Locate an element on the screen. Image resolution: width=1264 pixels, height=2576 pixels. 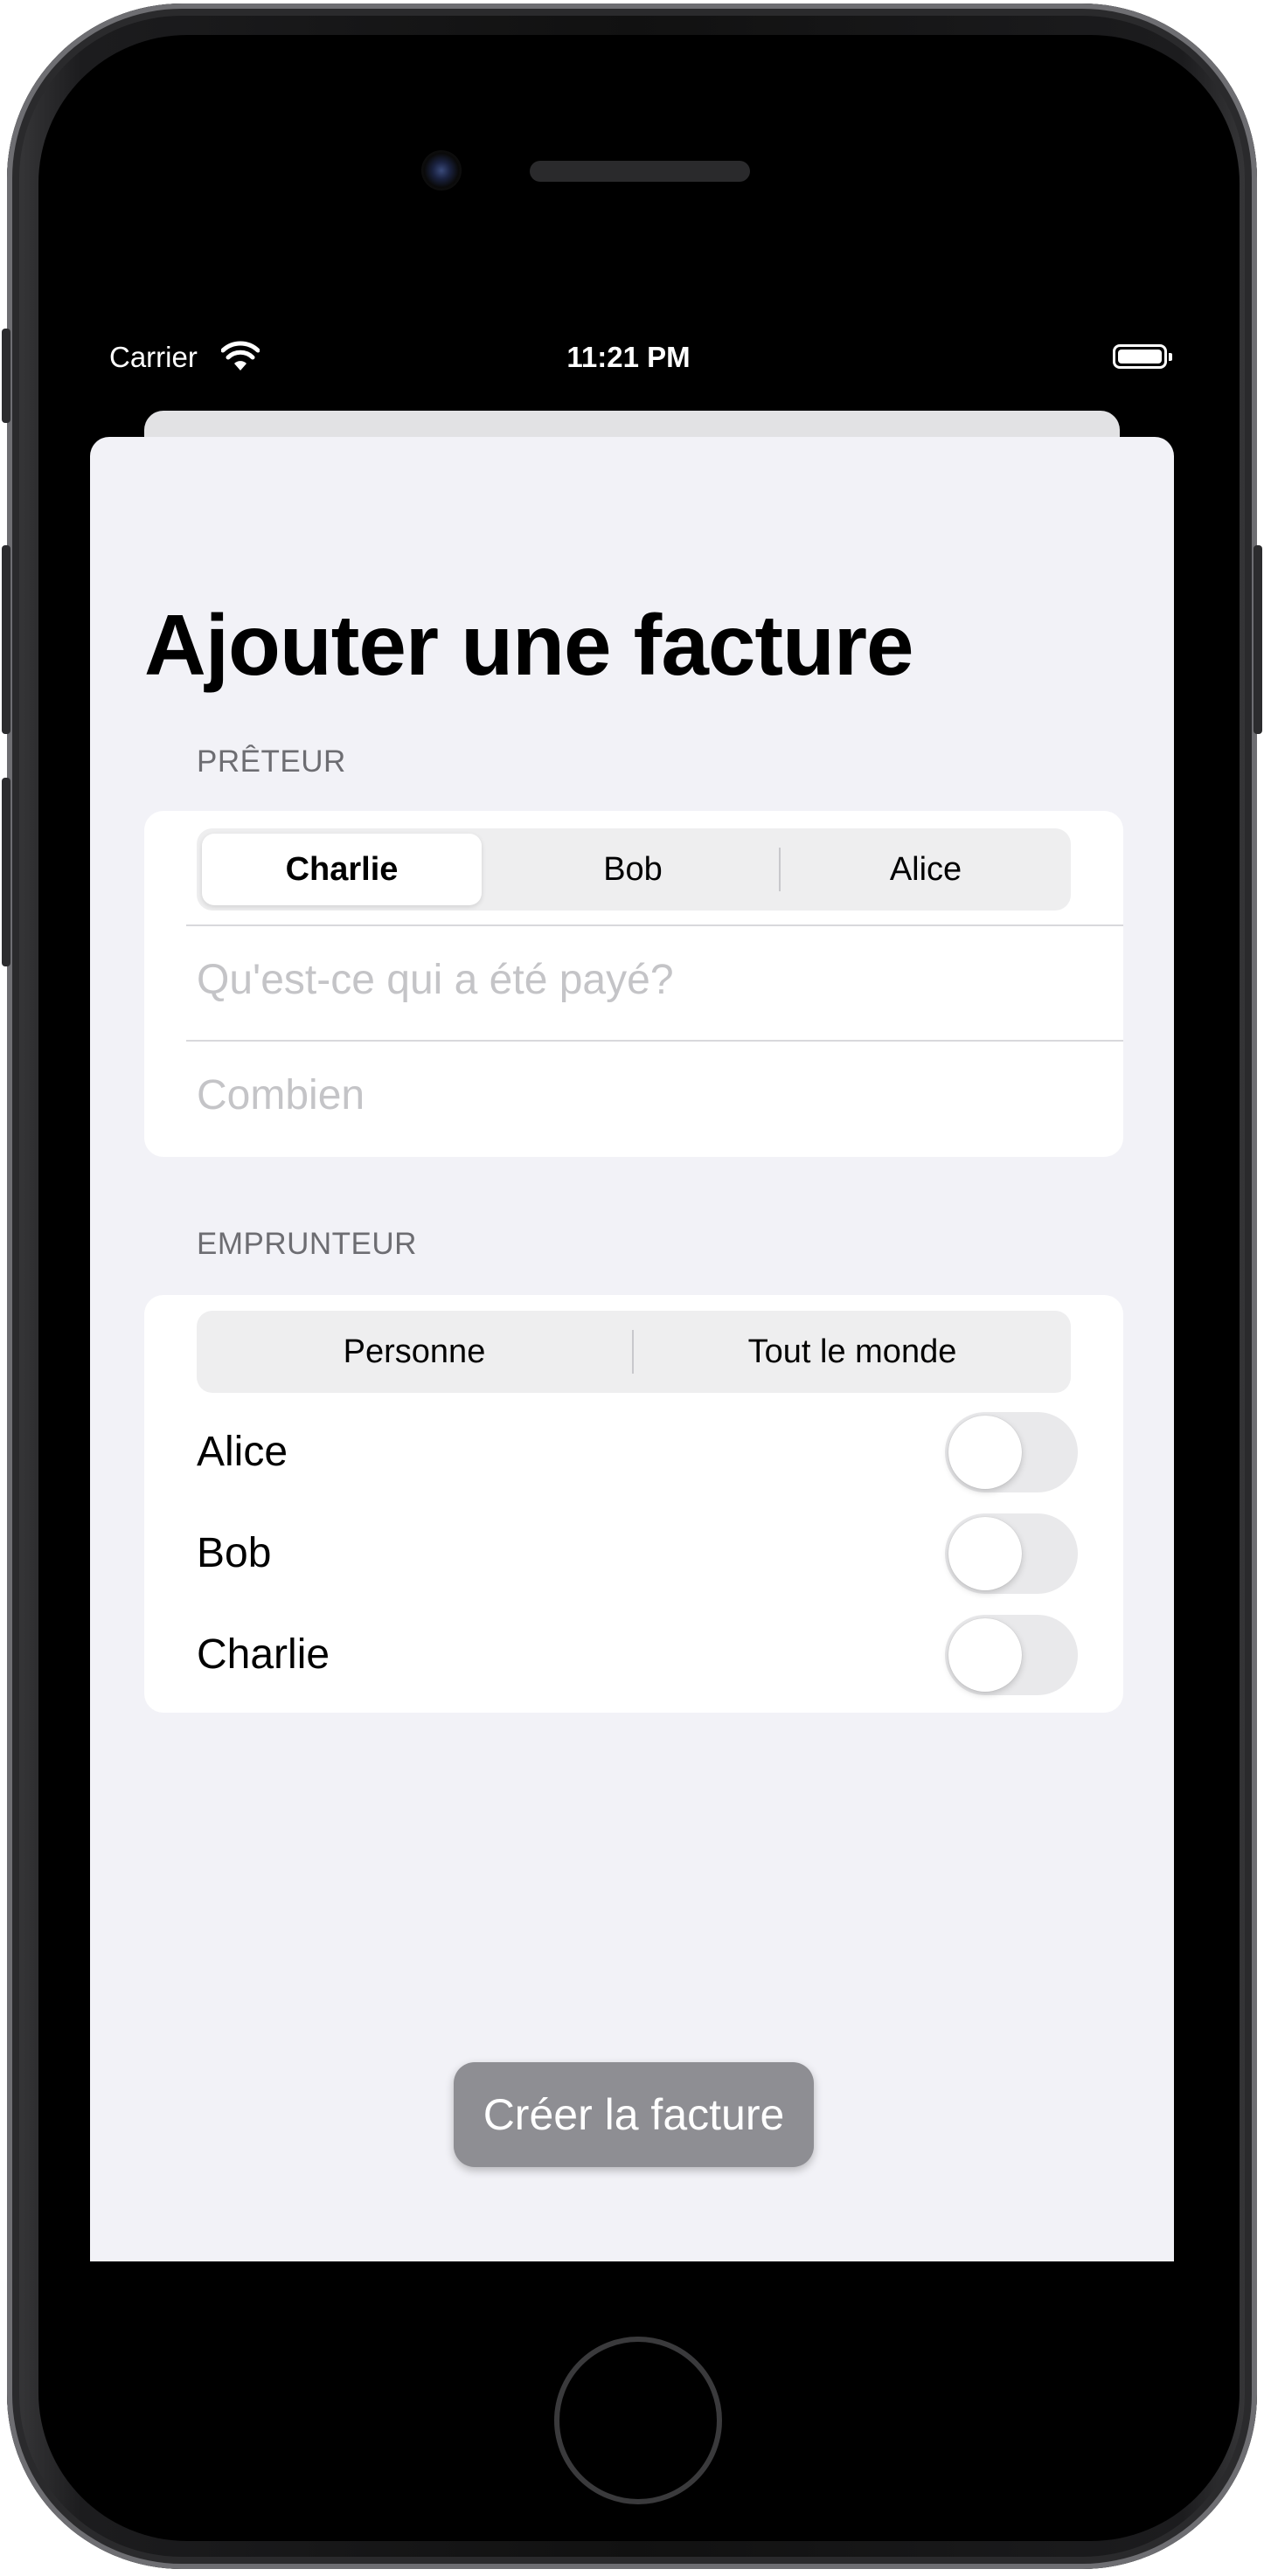
volume-down-button is located at coordinates (6, 872).